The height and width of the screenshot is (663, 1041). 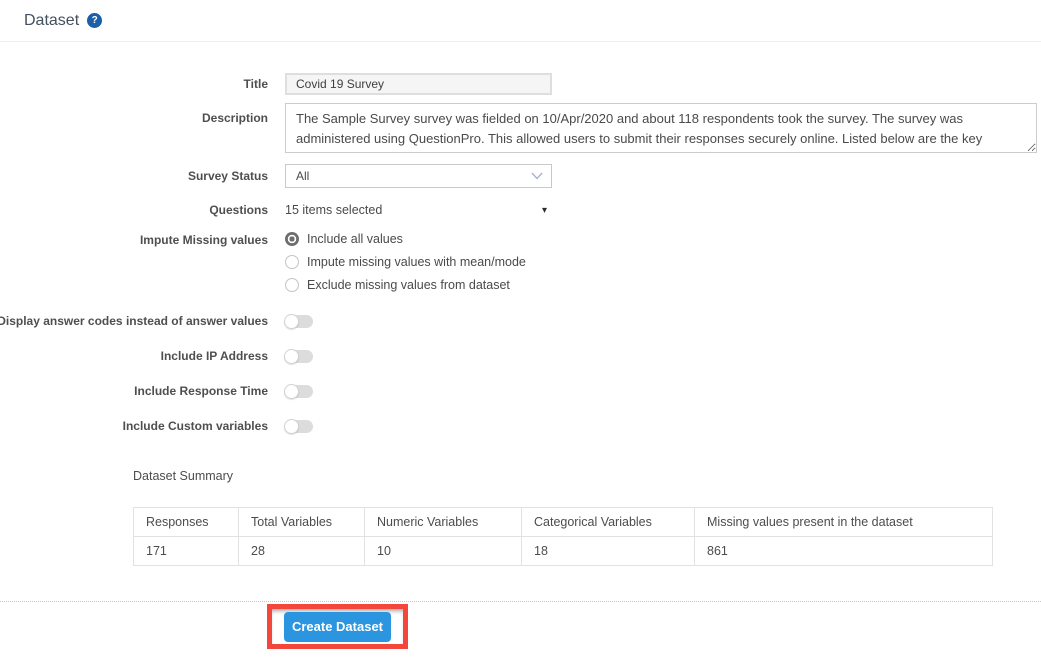 What do you see at coordinates (416, 262) in the screenshot?
I see `radio-option-label: Impute missing values with mean/mode` at bounding box center [416, 262].